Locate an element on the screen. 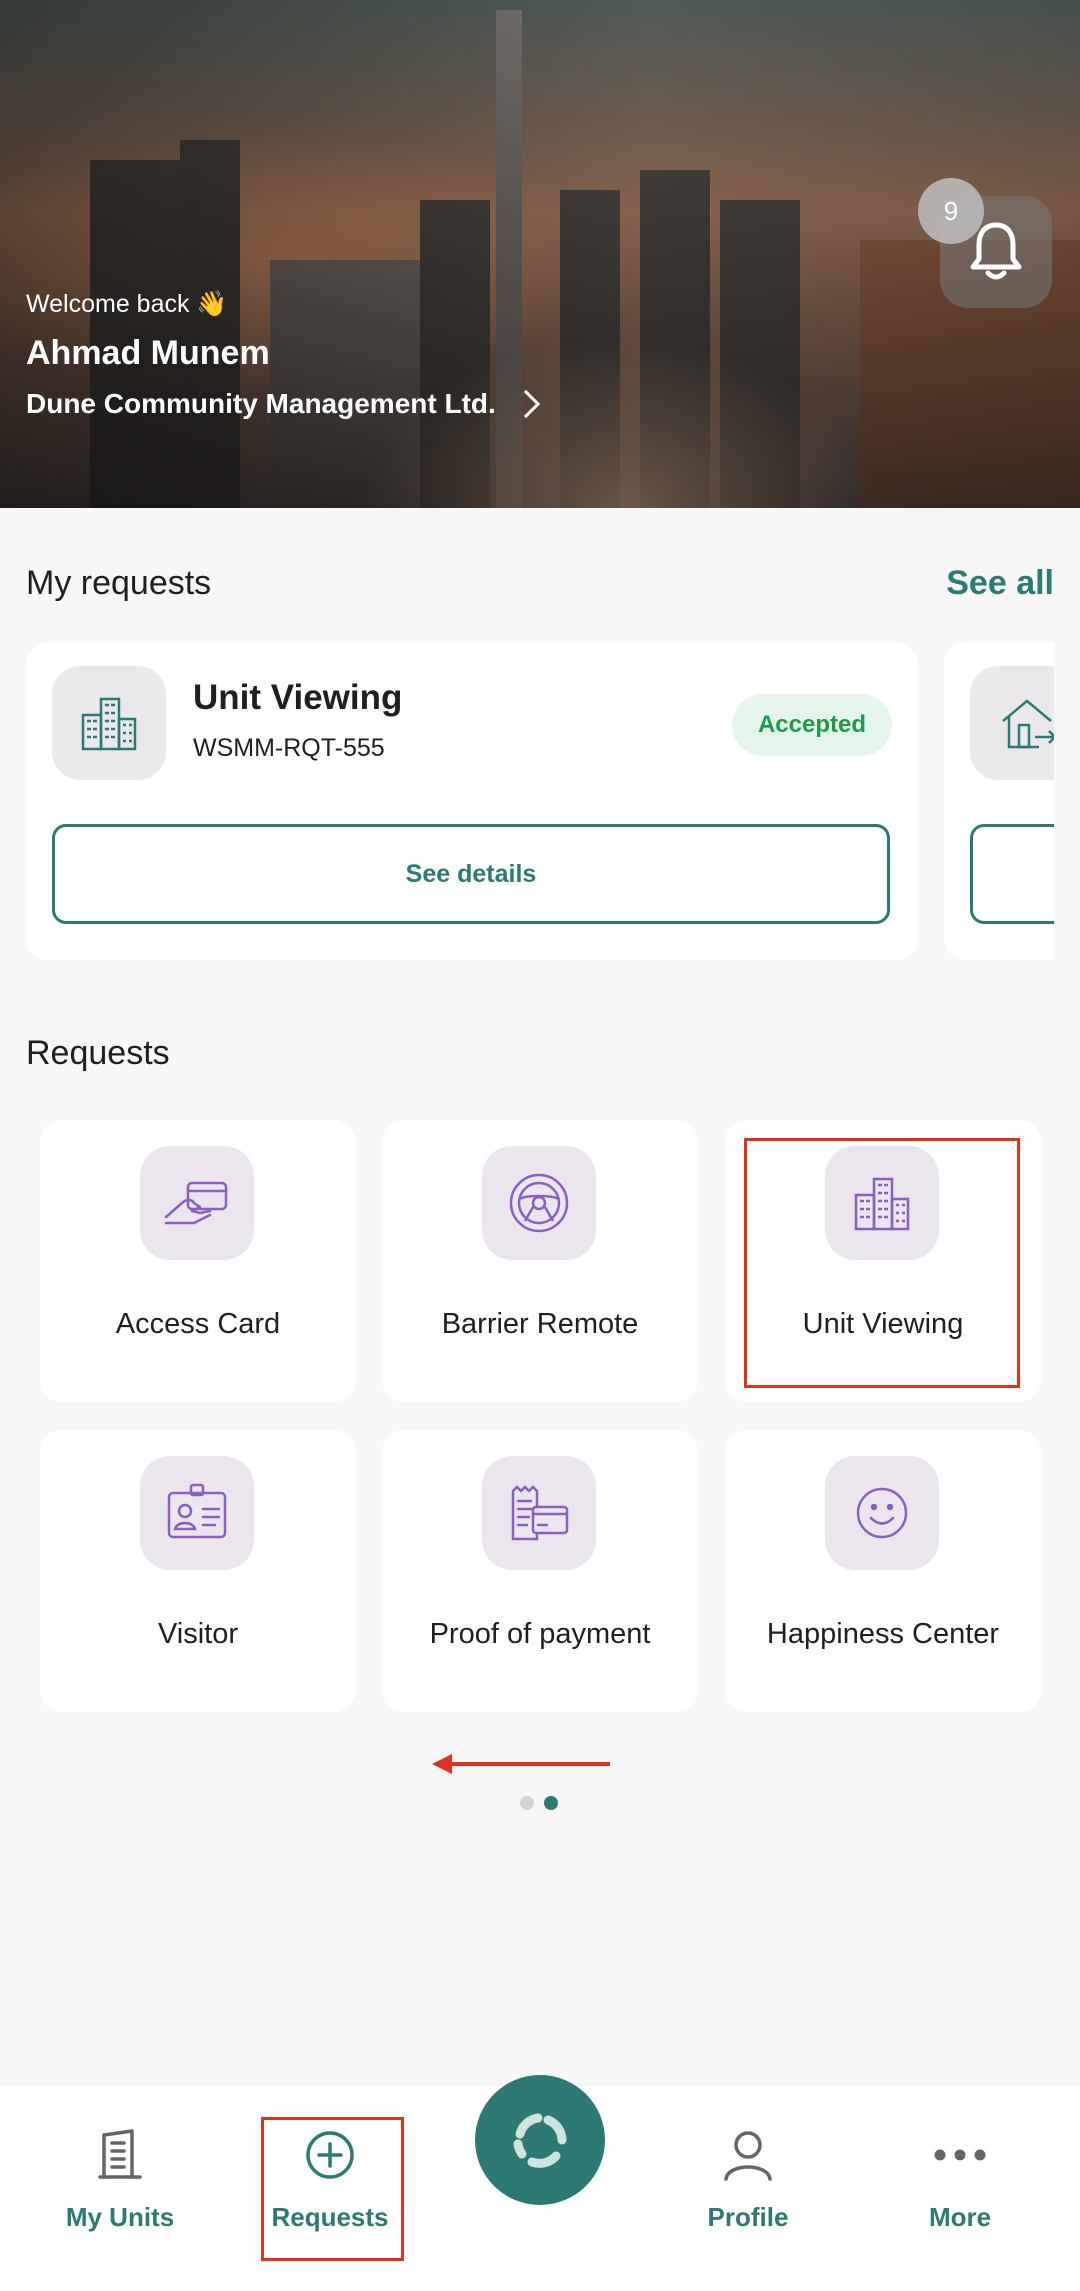 Image resolution: width=1080 pixels, height=2291 pixels. see-details-button-next is located at coordinates (1012, 874).